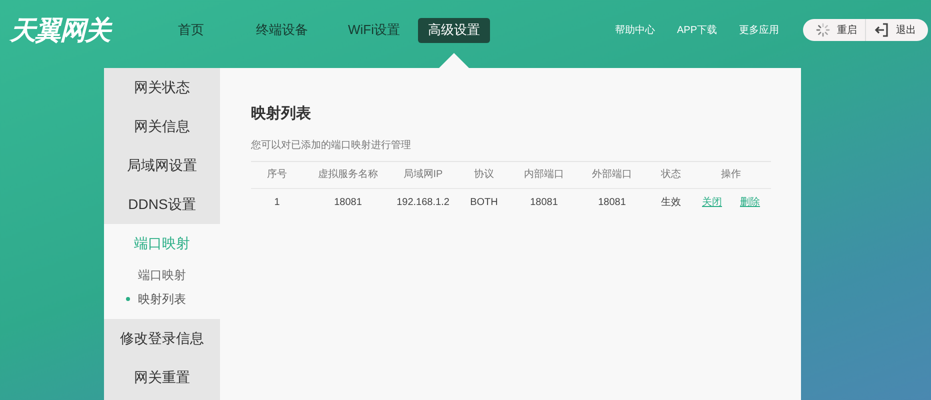  What do you see at coordinates (162, 126) in the screenshot?
I see `sidebar-item: 网关信息` at bounding box center [162, 126].